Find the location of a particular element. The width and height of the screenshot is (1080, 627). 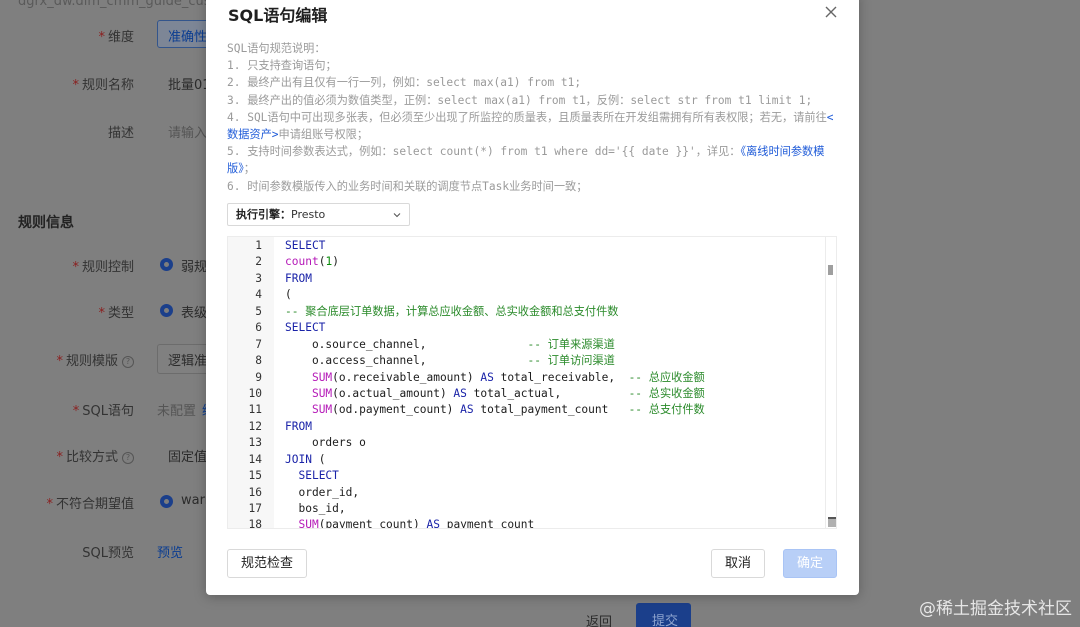

code-text: FROM is located at coordinates (298, 278).